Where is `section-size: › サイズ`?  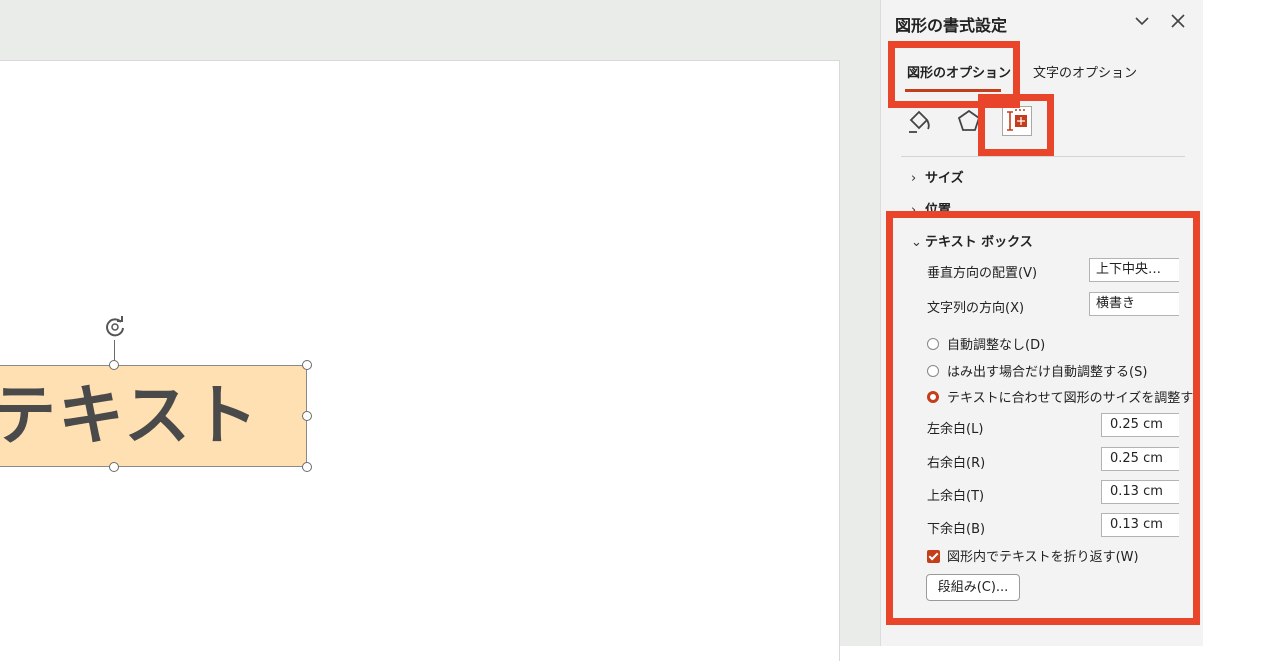
section-size: › サイズ is located at coordinates (937, 176).